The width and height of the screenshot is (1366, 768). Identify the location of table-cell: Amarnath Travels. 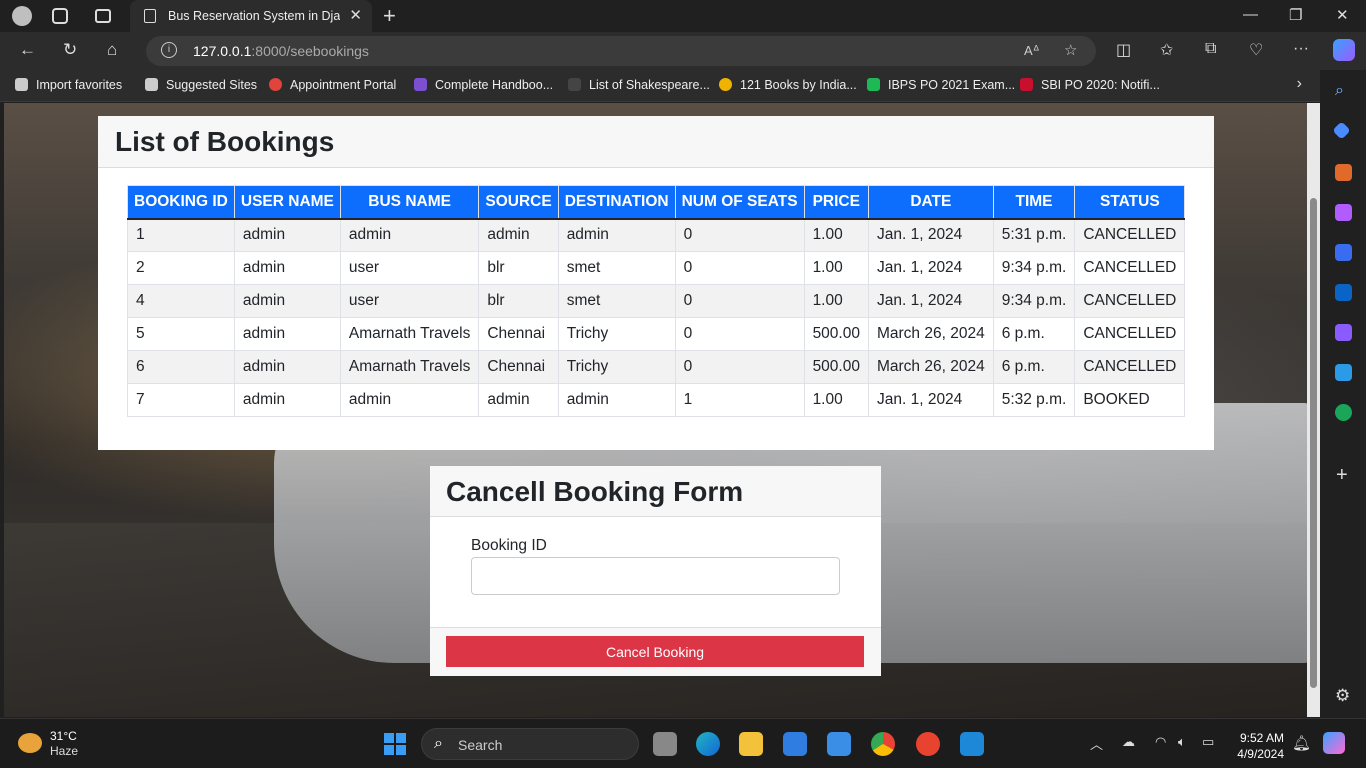
(409, 334).